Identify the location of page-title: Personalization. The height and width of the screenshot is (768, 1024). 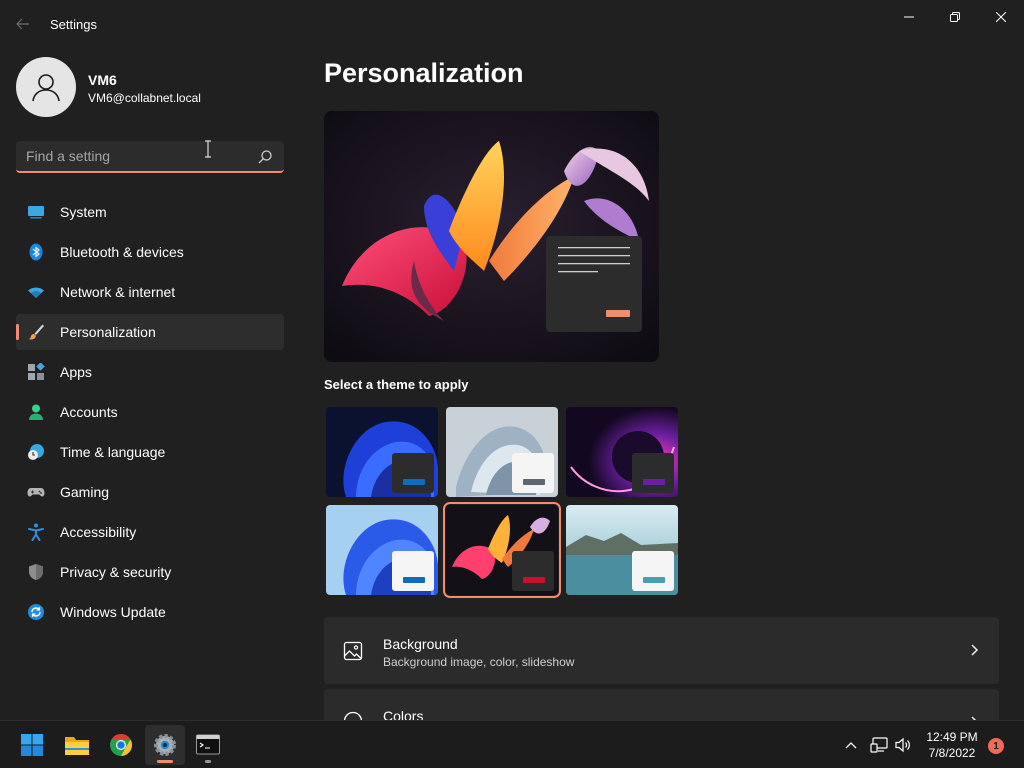
(424, 73).